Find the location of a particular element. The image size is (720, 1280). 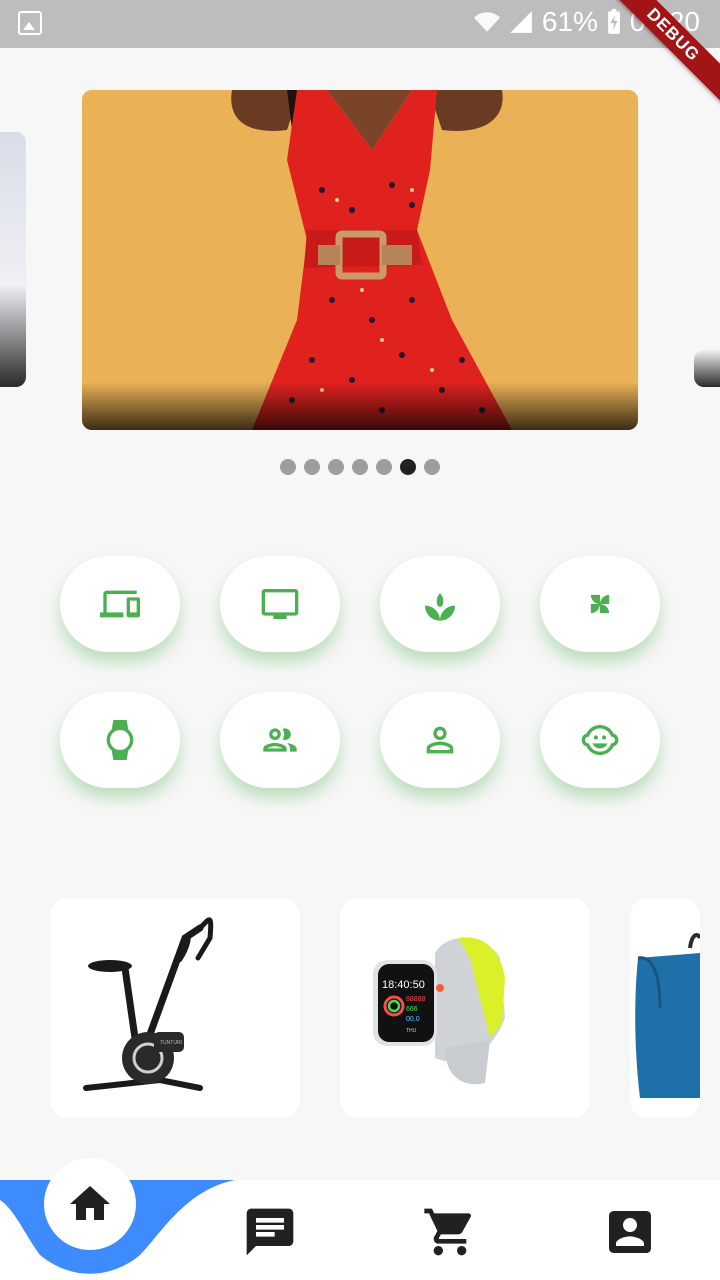

gallery-icon is located at coordinates (30, 23).